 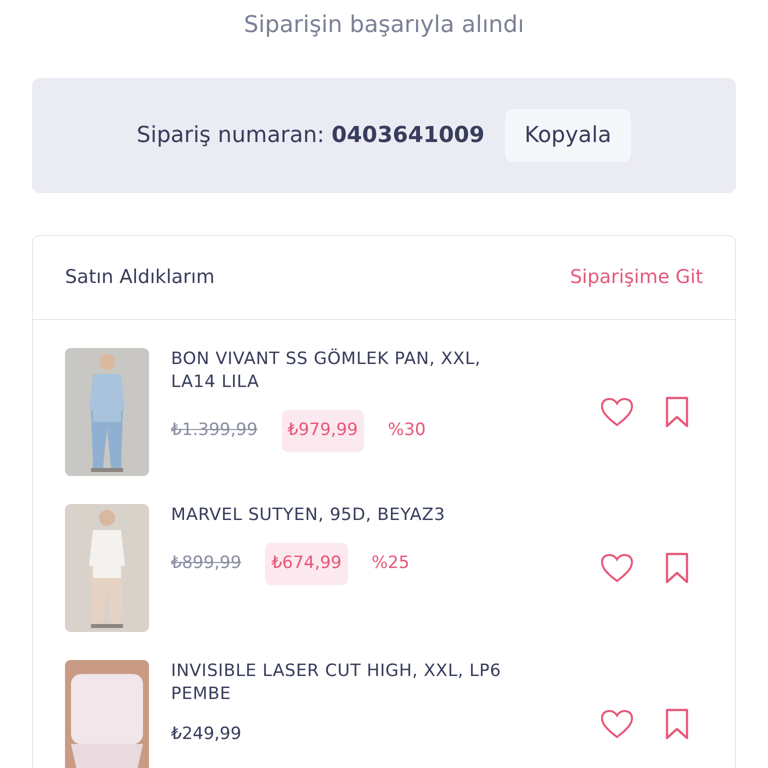 What do you see at coordinates (206, 563) in the screenshot?
I see `old-price: ₺899,99` at bounding box center [206, 563].